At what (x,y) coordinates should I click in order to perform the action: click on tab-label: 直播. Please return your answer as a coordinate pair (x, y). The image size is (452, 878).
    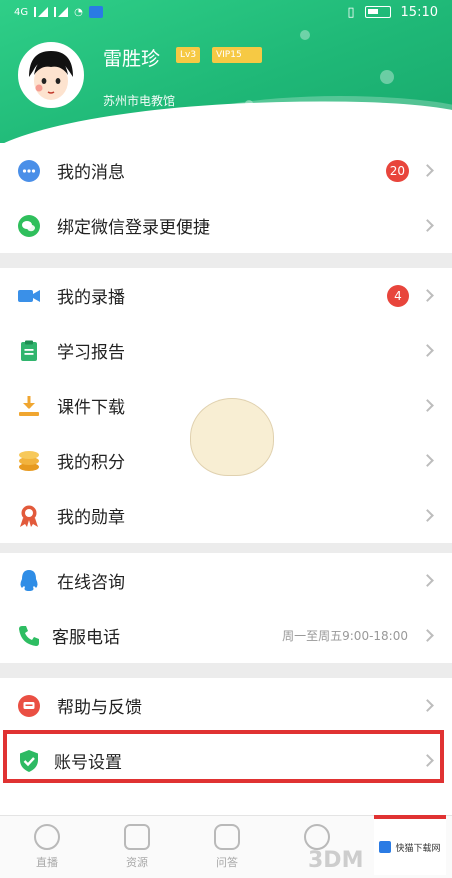
    Looking at the image, I should click on (47, 862).